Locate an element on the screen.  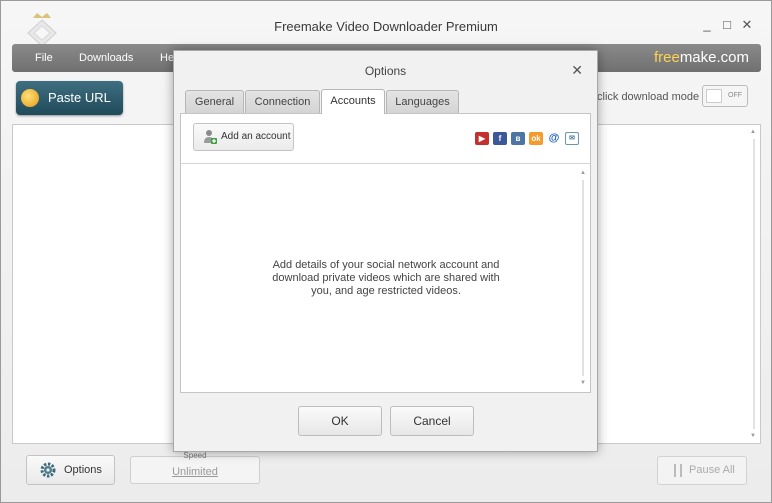
brand-link: freemake.com is located at coordinates (701, 57).